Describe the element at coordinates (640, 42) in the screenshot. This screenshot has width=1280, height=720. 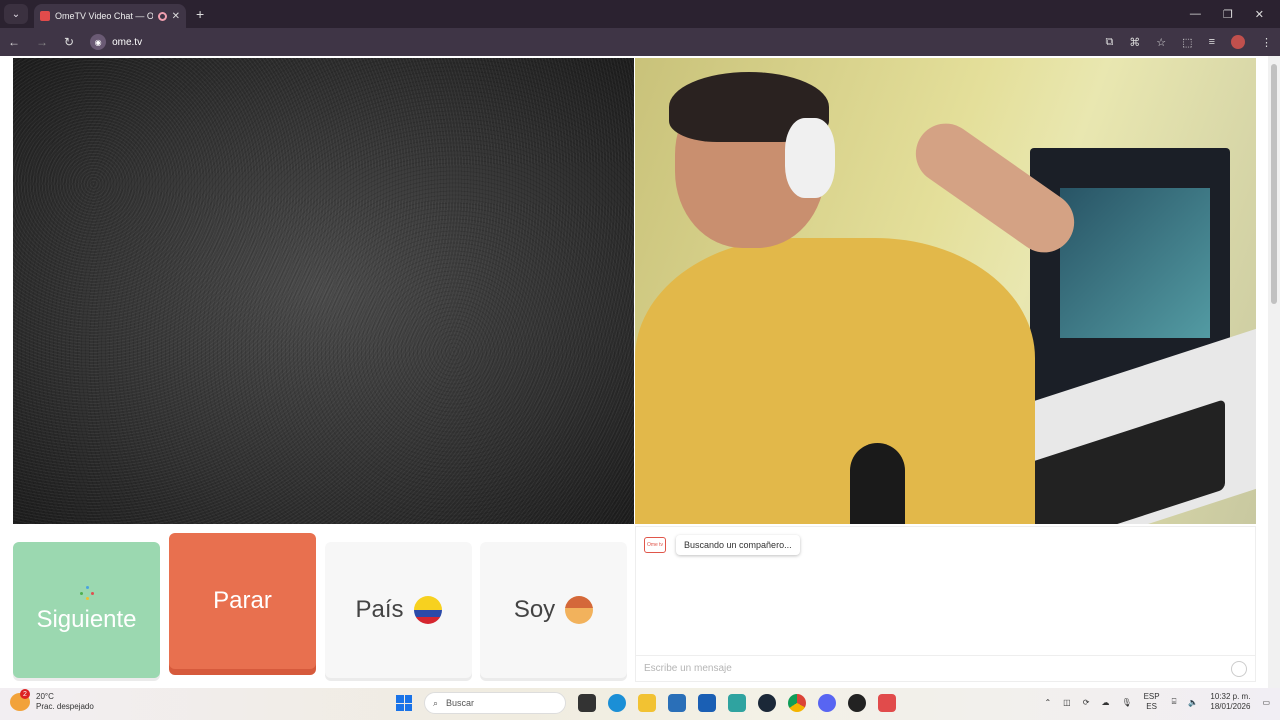
I see `browser-nav-bar: ← → ↻ ◉ ome.tv ⧉ ⌘ ☆ ⬚ ≡ ⋮` at that location.